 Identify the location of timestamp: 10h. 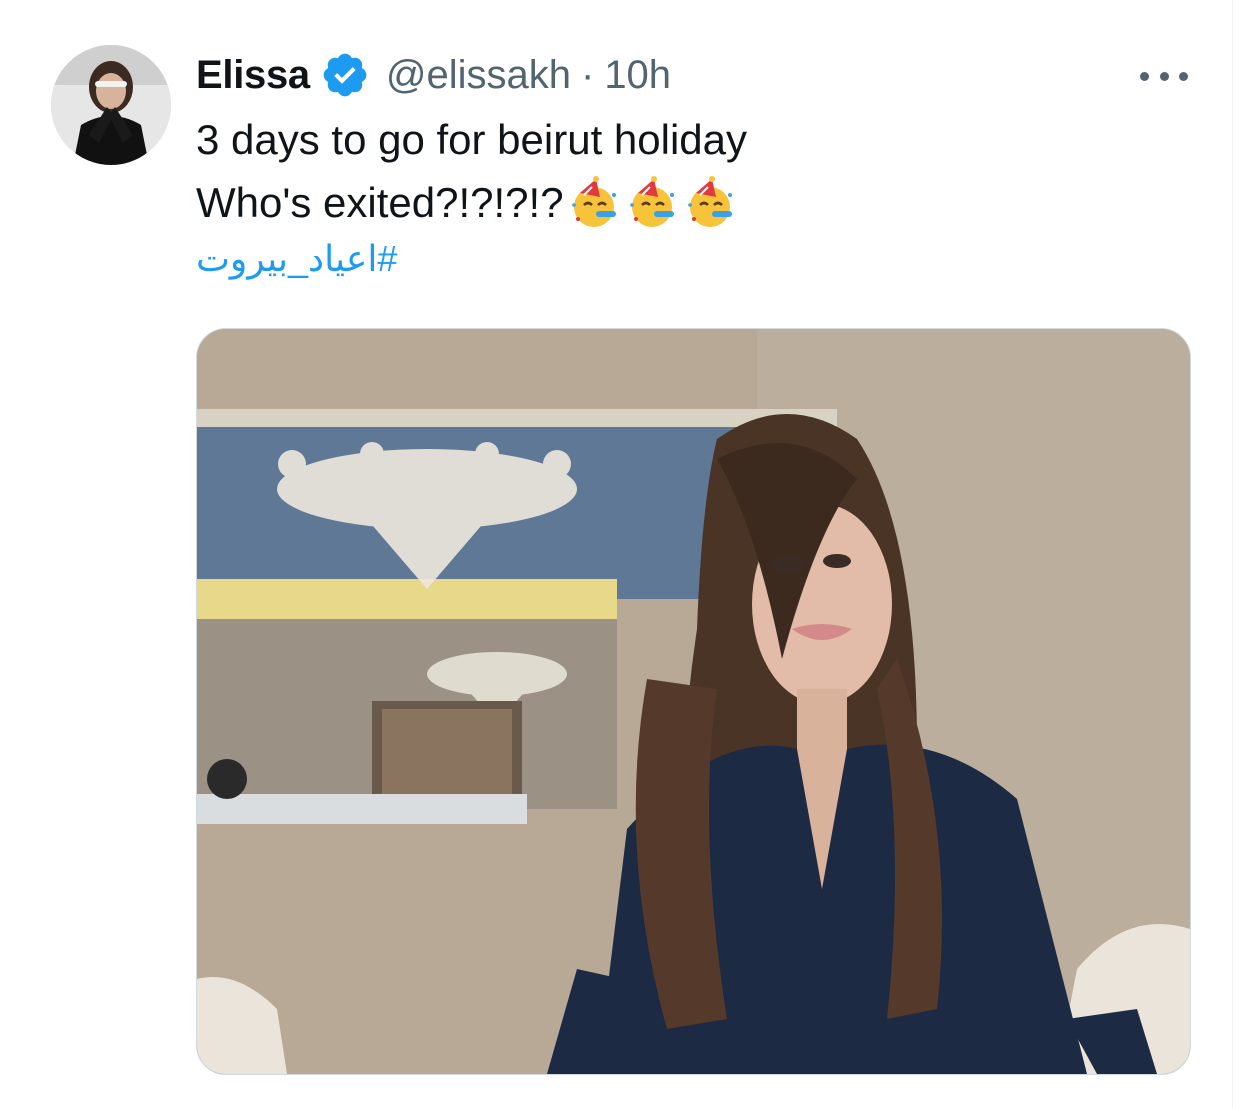
(637, 75).